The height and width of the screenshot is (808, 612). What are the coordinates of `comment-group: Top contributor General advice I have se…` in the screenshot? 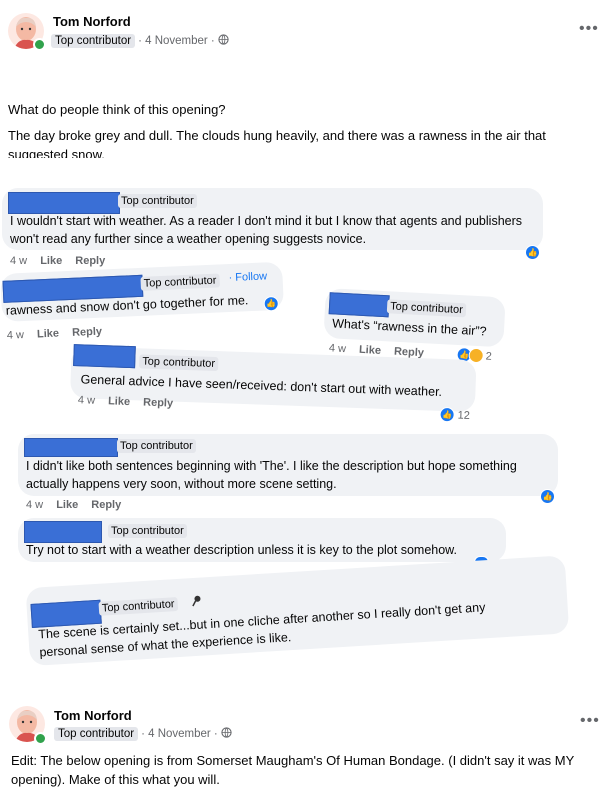 It's located at (275, 392).